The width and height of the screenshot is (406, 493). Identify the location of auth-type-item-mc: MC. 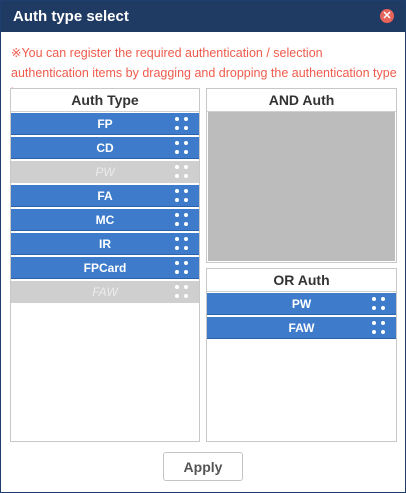
(105, 220).